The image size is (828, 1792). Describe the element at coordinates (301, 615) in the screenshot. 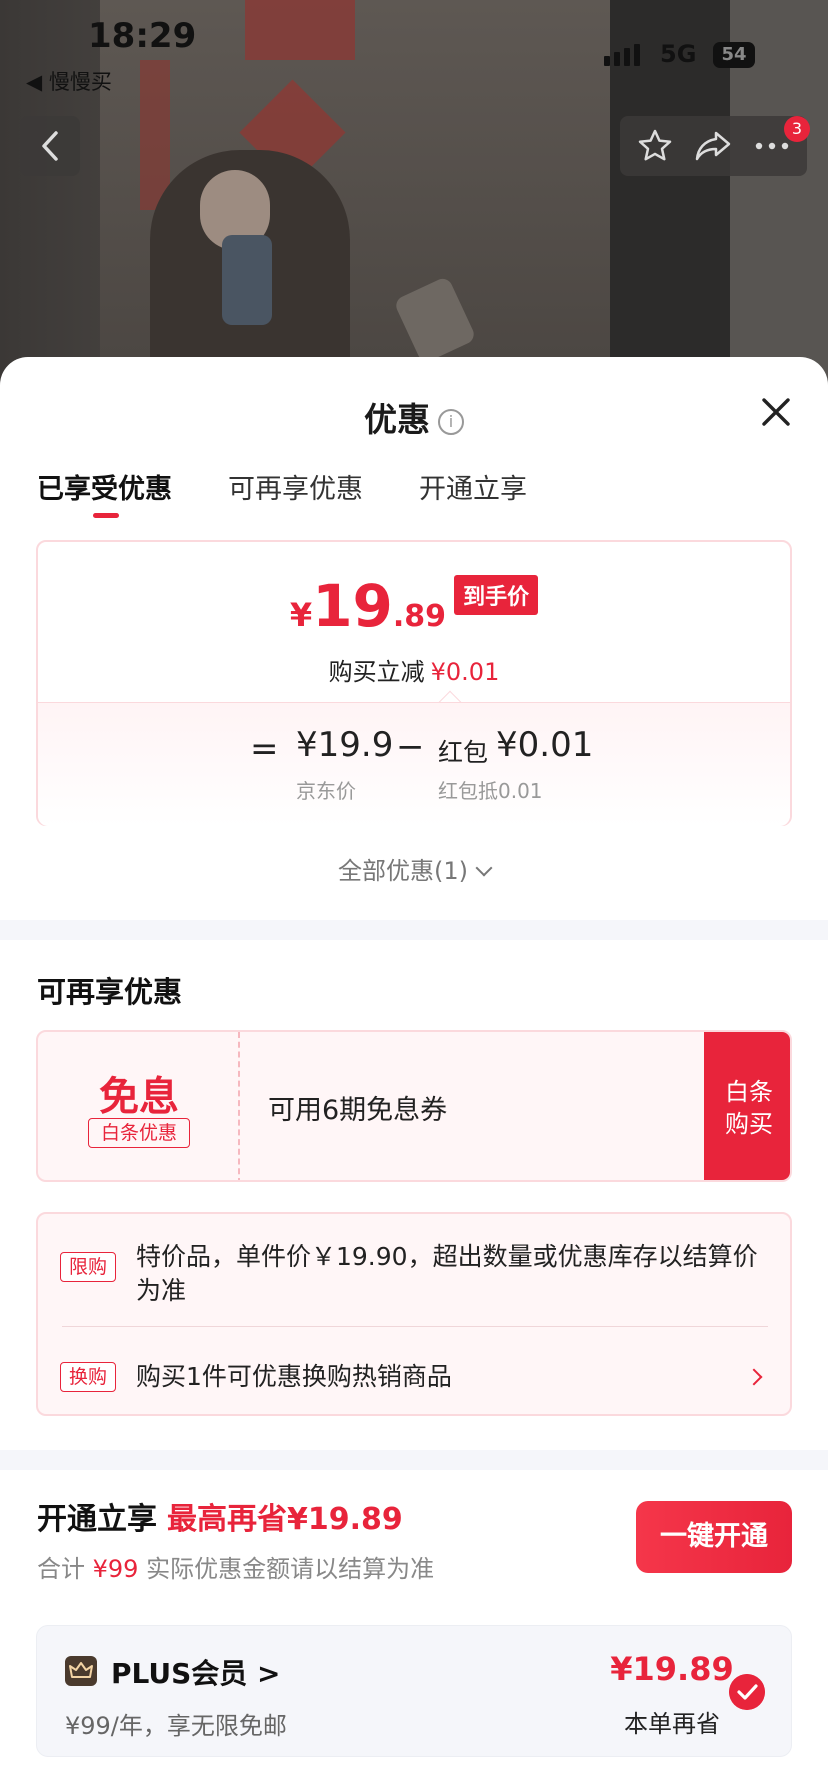

I see `currency-symbol: ¥` at that location.